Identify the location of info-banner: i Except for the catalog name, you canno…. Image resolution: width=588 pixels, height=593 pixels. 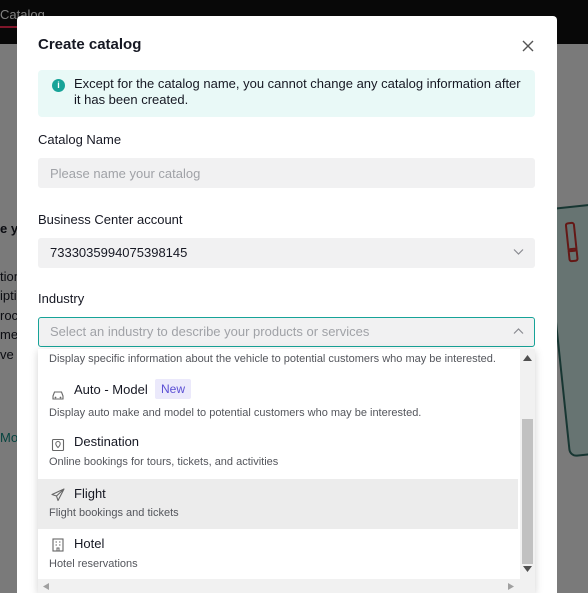
(286, 93).